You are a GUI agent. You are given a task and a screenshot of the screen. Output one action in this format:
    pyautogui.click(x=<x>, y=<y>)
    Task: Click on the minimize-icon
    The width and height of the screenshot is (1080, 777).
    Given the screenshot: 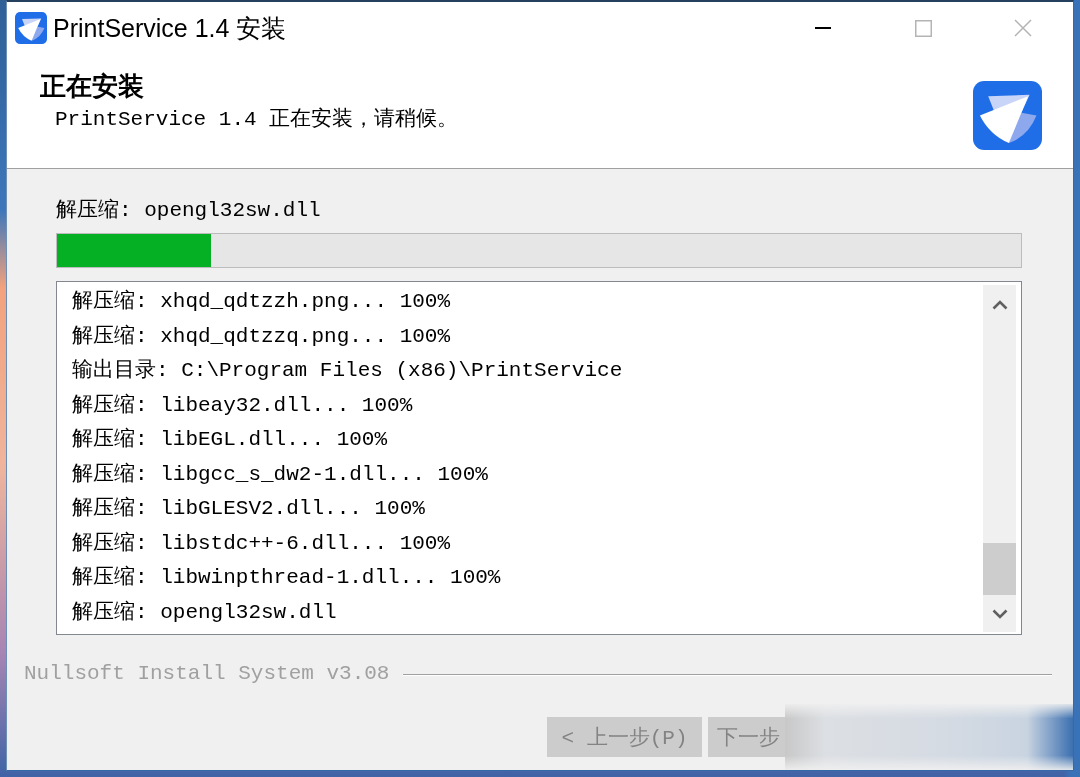 What is the action you would take?
    pyautogui.click(x=823, y=28)
    